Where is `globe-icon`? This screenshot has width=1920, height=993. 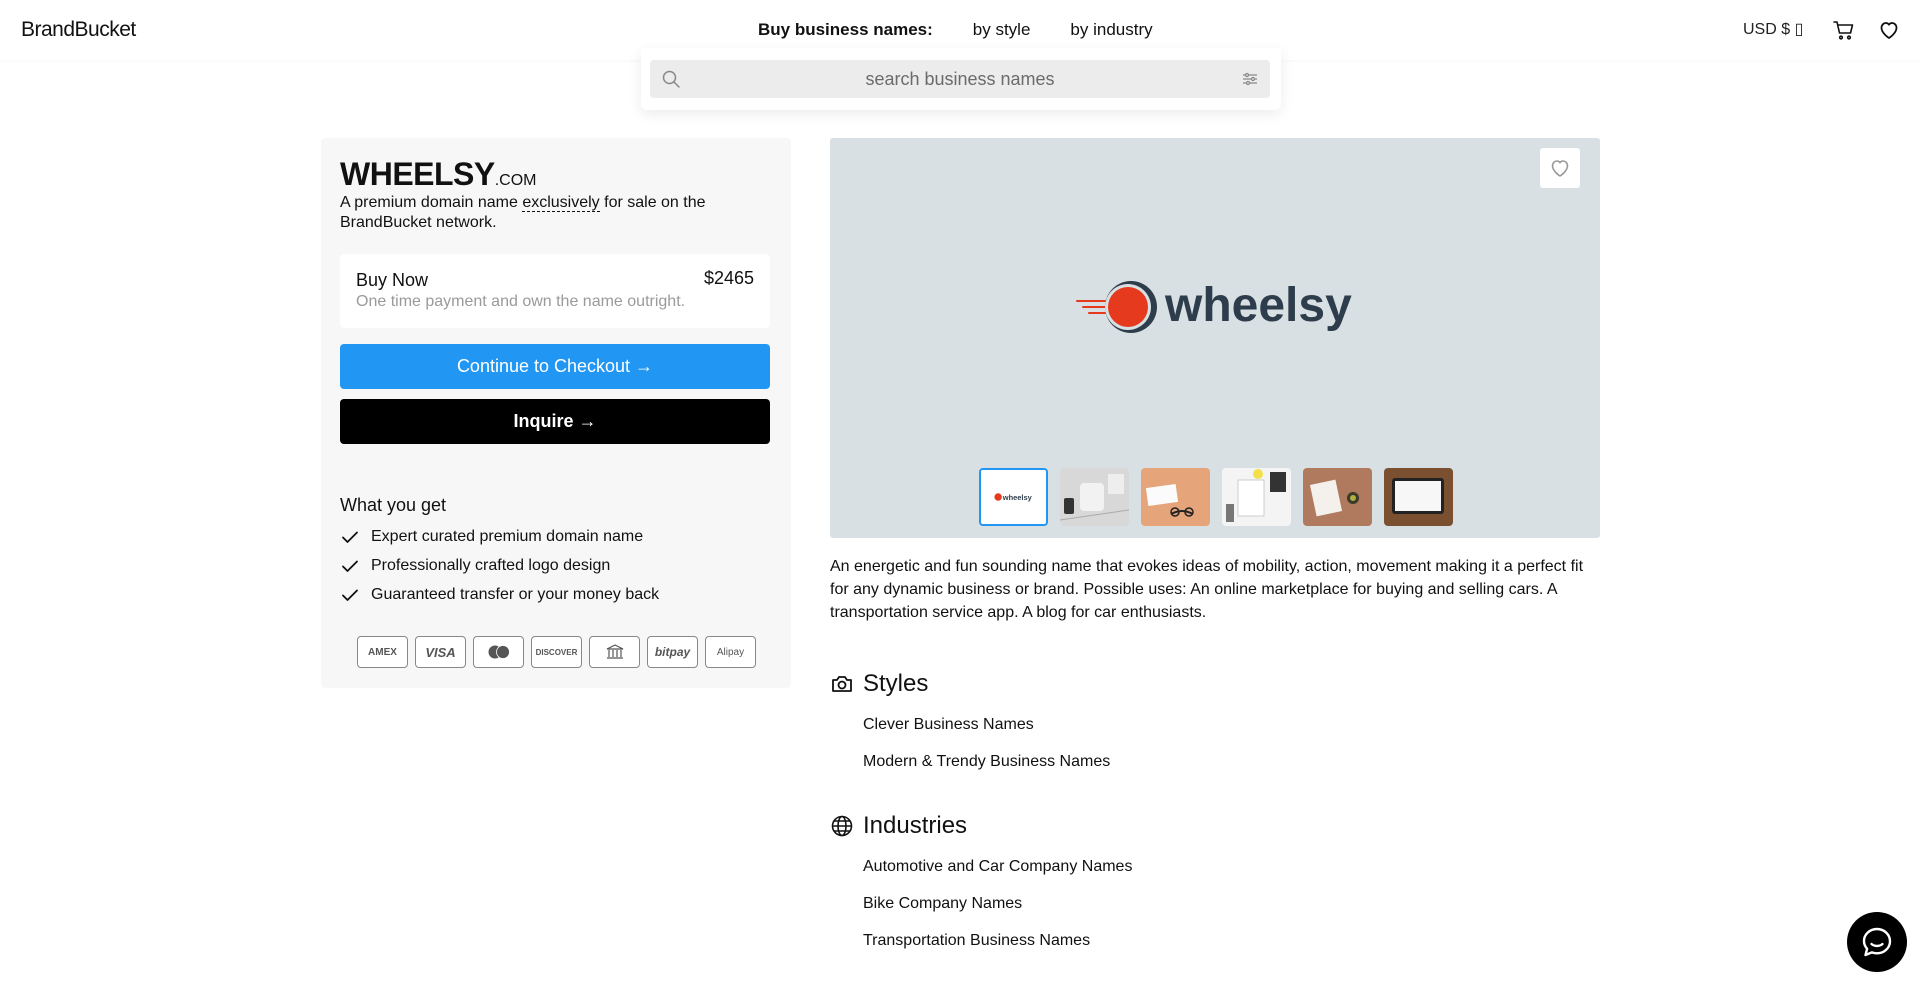 globe-icon is located at coordinates (842, 826).